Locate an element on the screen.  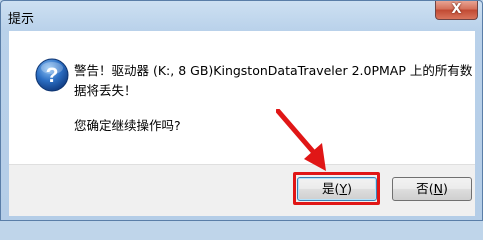
confirm-question: 您确定继续操作吗? is located at coordinates (127, 125).